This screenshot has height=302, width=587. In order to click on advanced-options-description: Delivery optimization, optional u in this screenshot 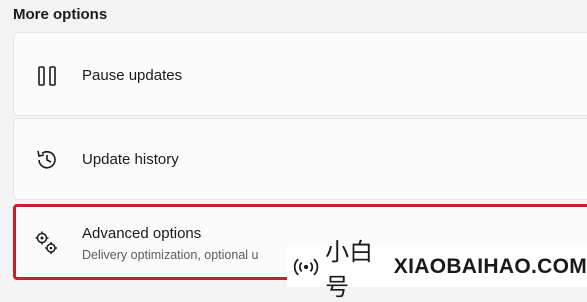, I will do `click(170, 255)`.